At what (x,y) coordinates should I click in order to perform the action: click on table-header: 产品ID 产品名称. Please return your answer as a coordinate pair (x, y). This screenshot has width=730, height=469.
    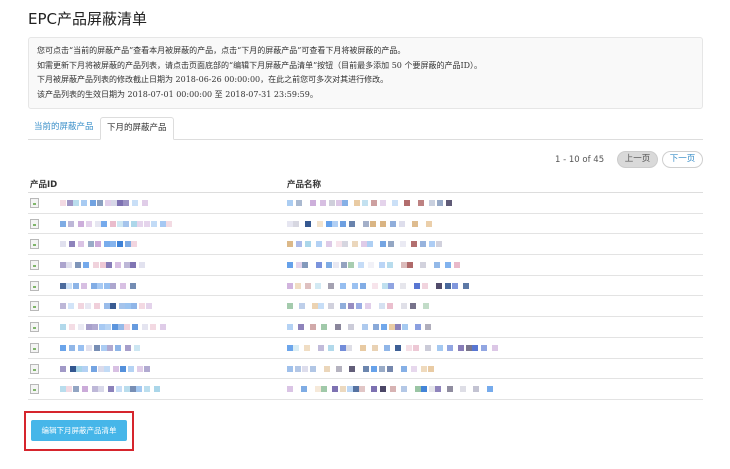
    Looking at the image, I should click on (365, 183).